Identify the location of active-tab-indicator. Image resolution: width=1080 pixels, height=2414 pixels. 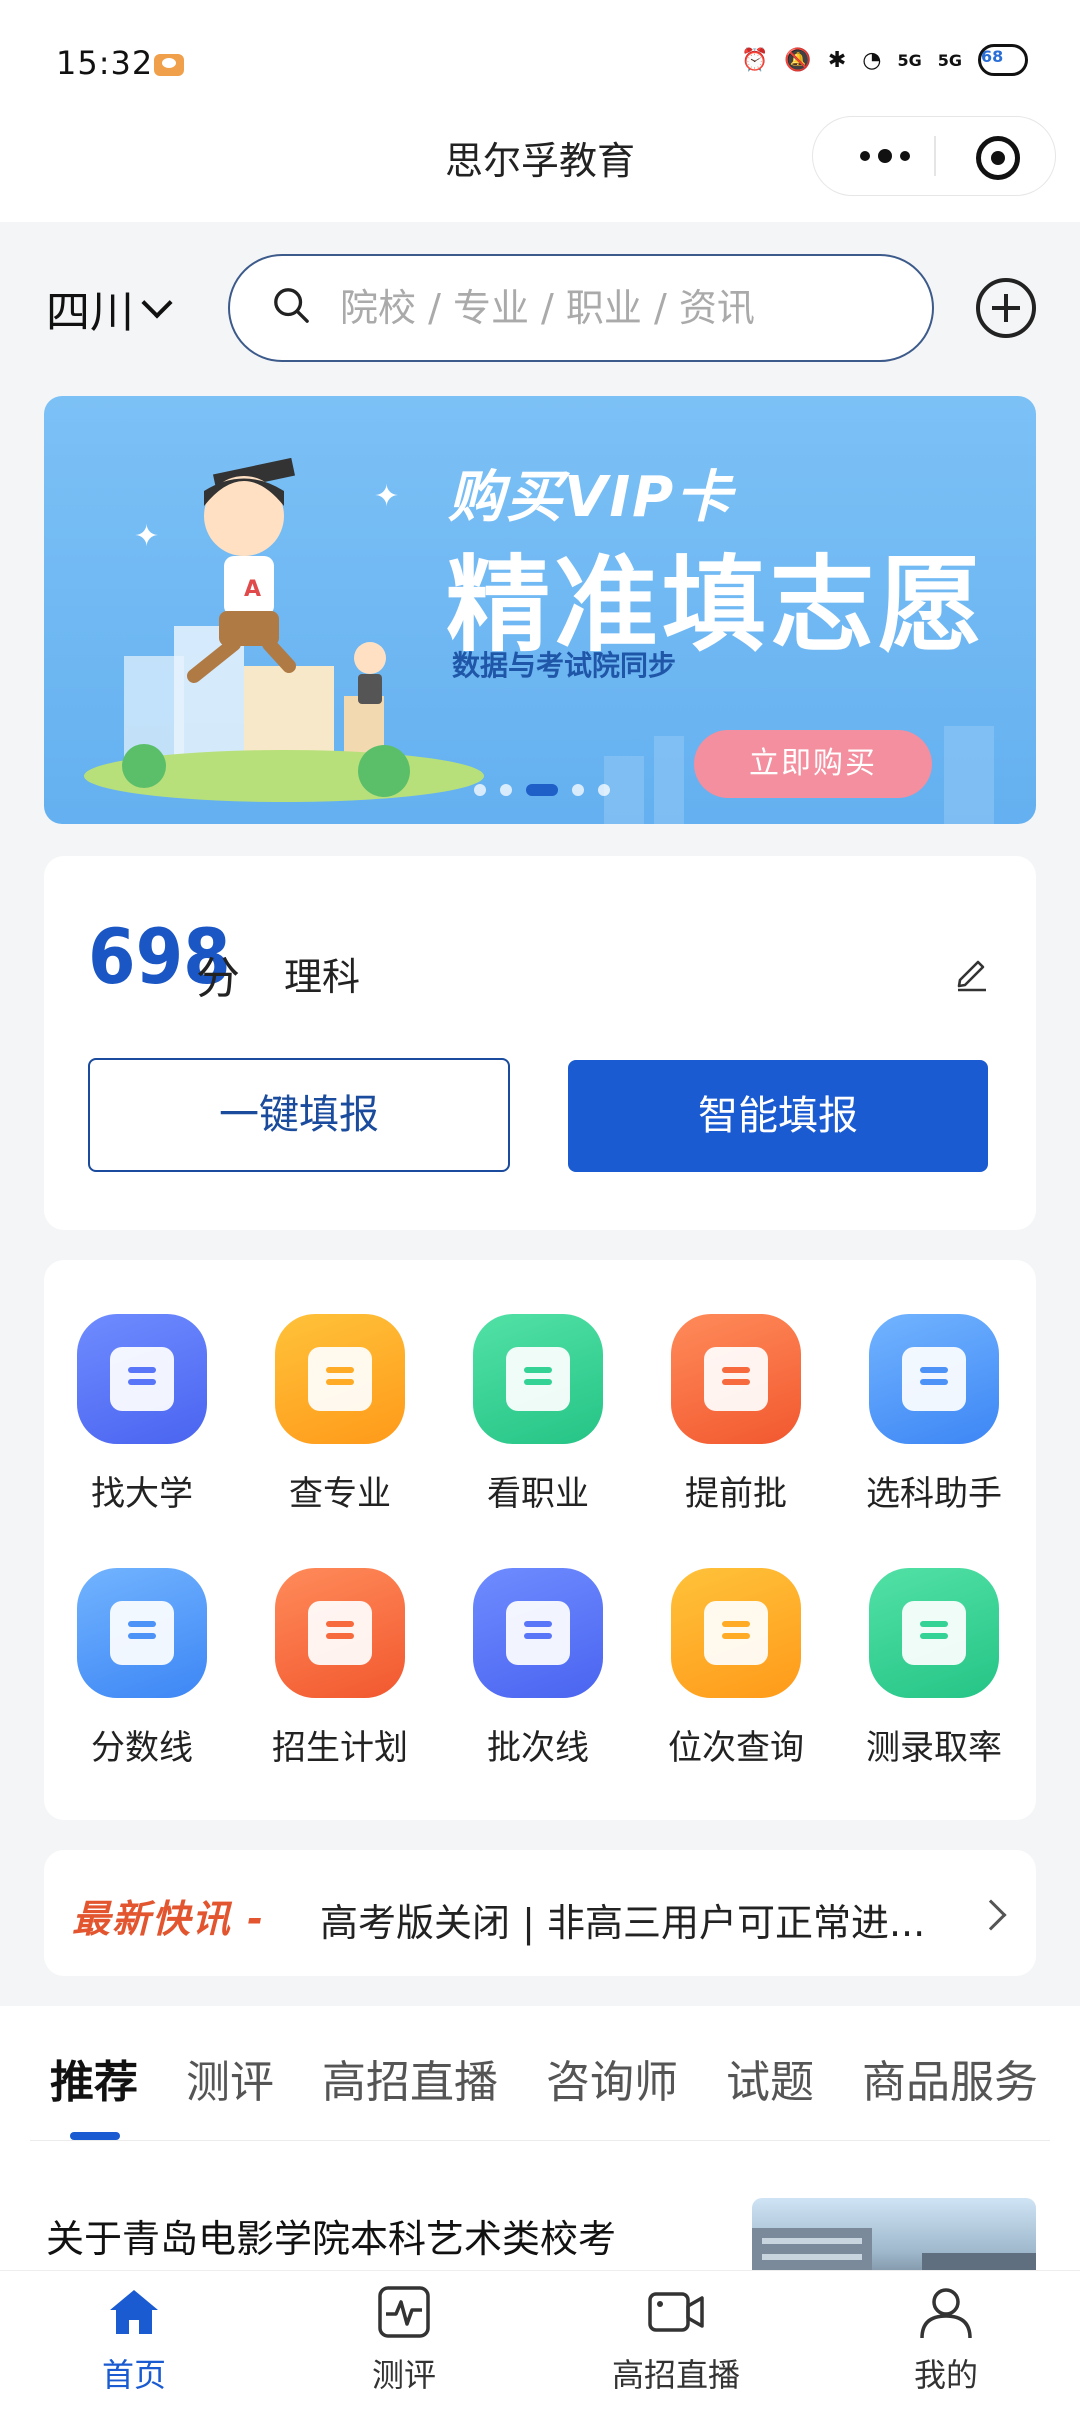
(95, 2136).